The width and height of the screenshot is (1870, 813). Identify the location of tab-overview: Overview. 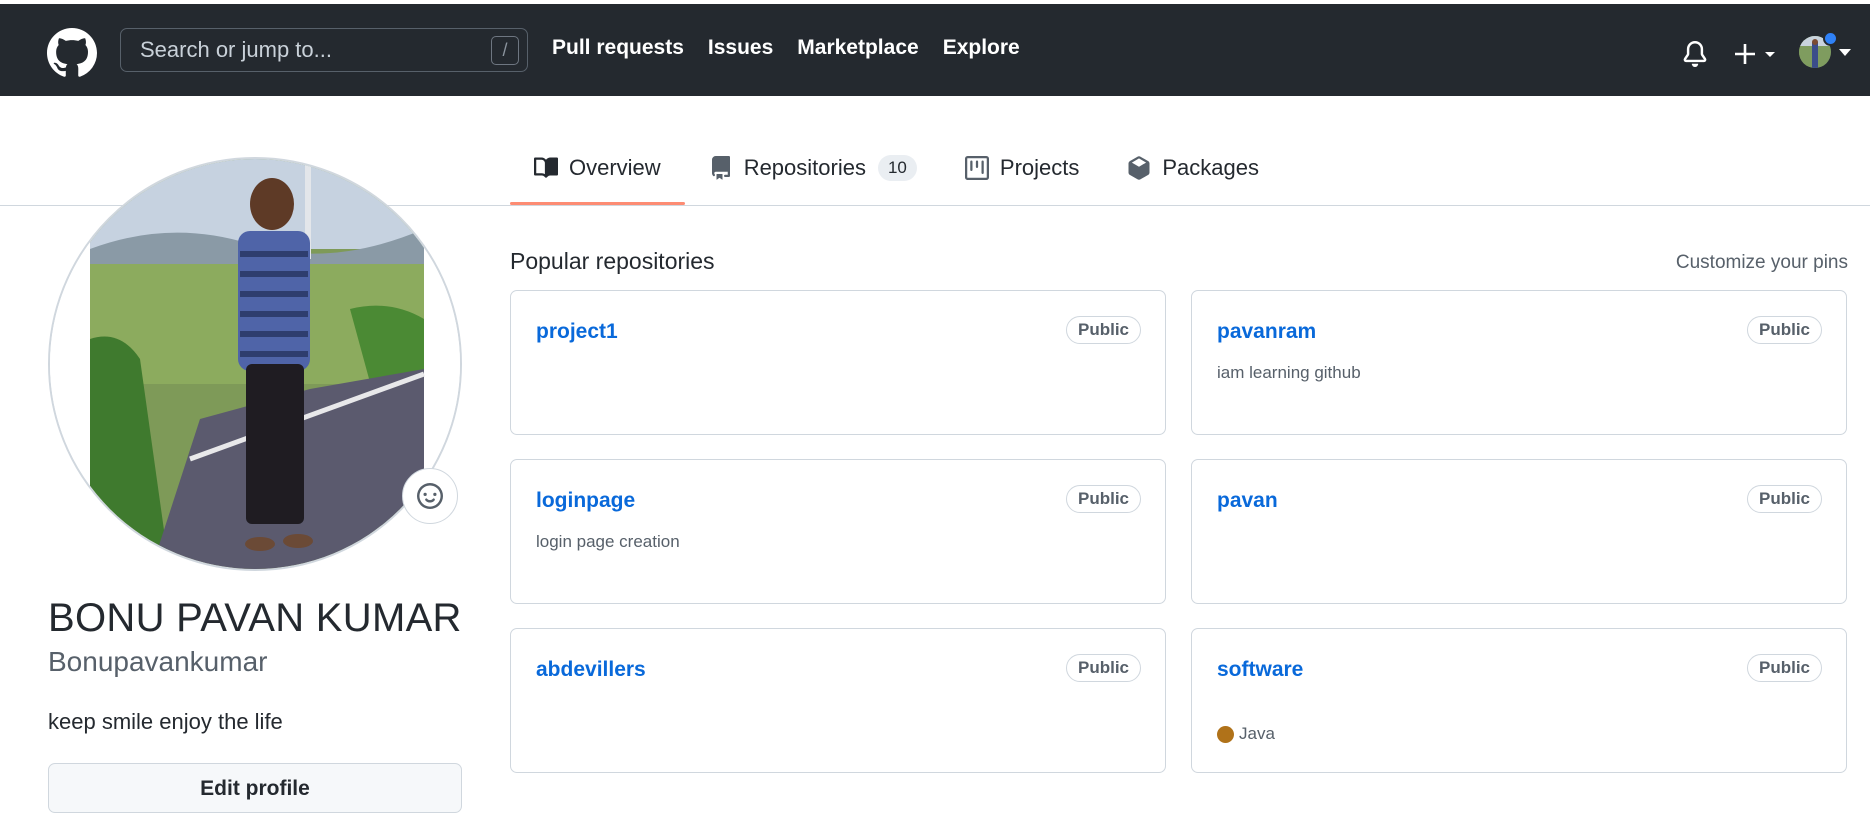
(597, 172).